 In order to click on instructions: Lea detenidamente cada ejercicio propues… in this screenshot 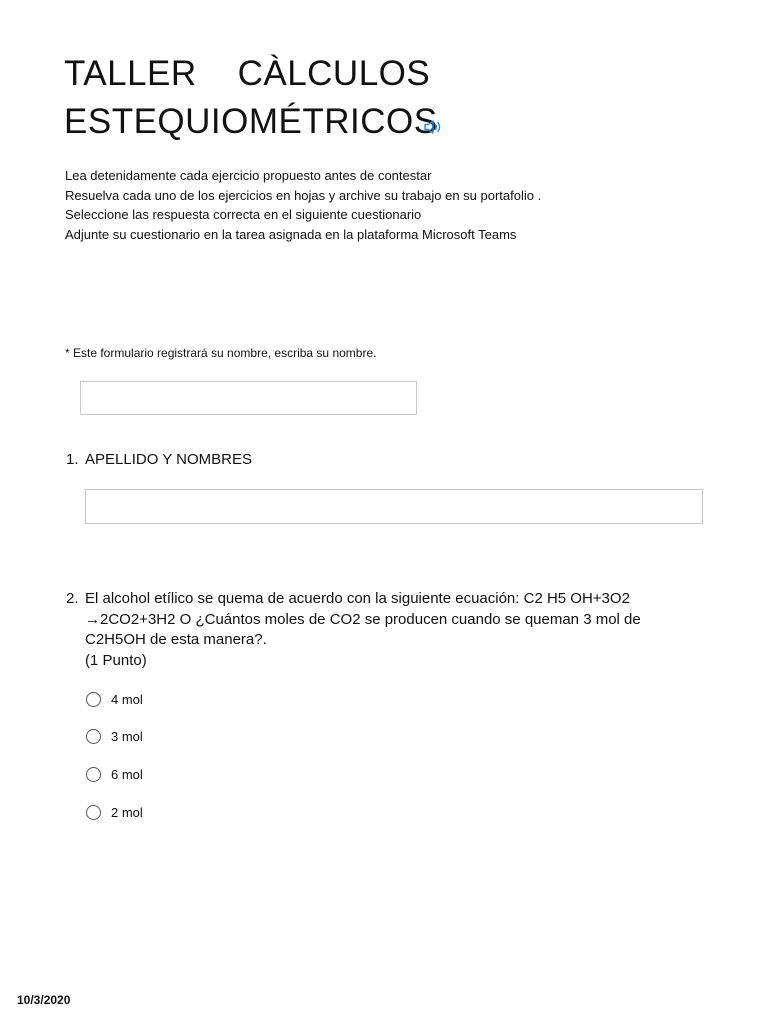, I will do `click(385, 205)`.